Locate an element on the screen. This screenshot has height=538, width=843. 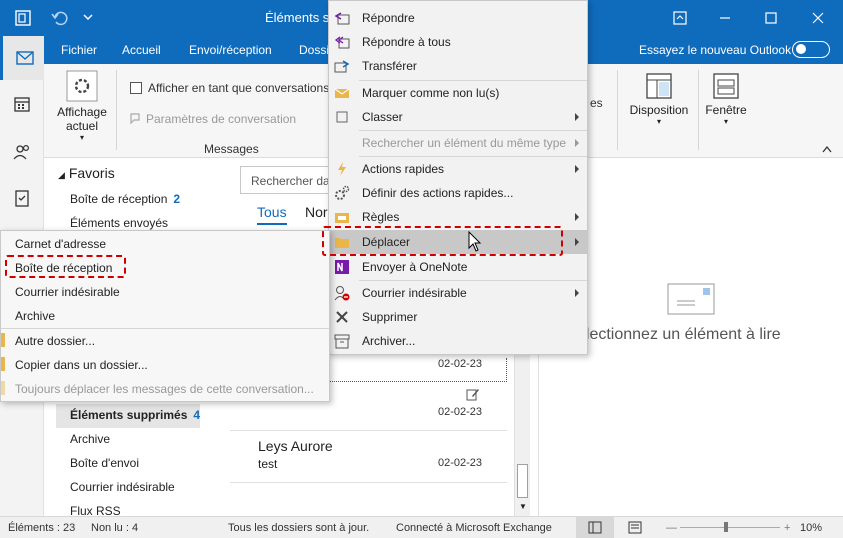
categorize-icon is located at coordinates (342, 117).